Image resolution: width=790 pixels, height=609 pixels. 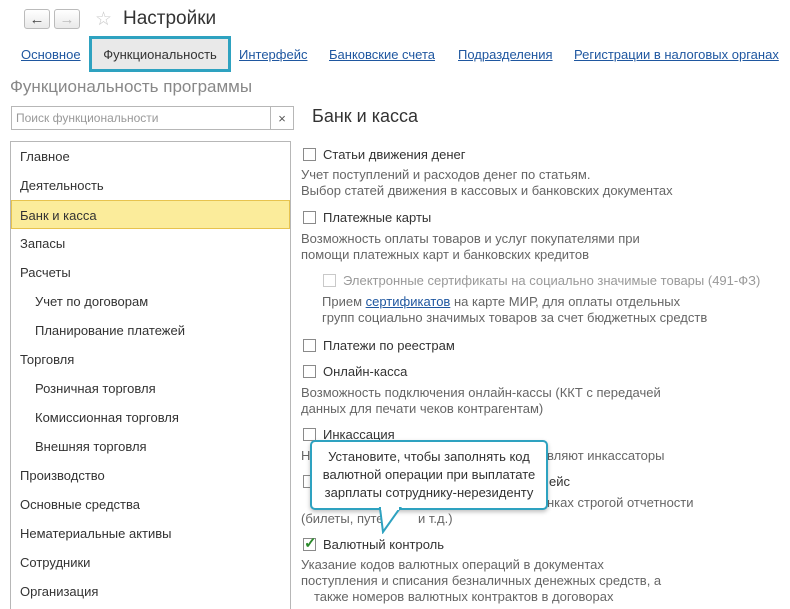 I want to click on list-item-bank-cash: Банк и касса, so click(x=150, y=214).